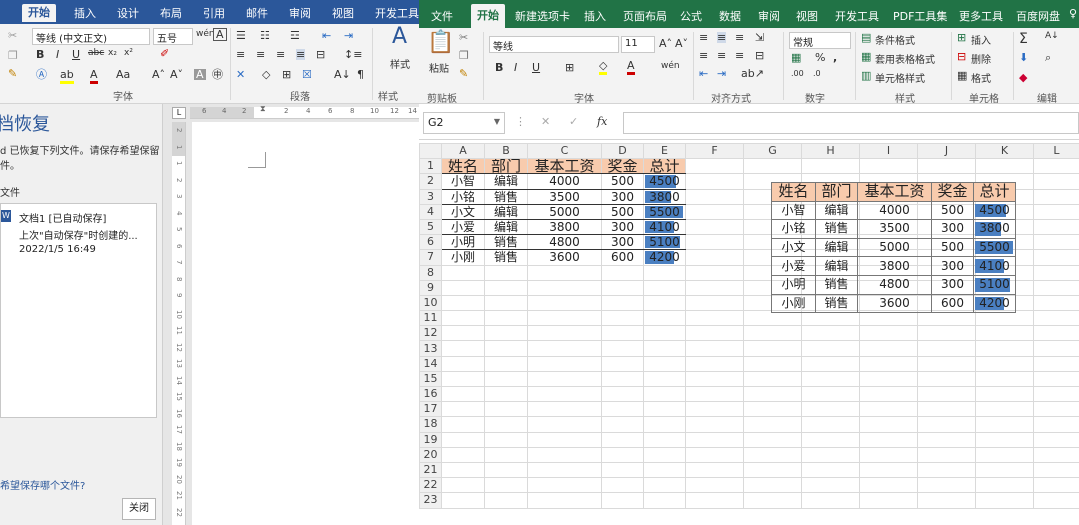  Describe the element at coordinates (721, 73) in the screenshot. I see `increase-indent-icon: ⇥` at that location.